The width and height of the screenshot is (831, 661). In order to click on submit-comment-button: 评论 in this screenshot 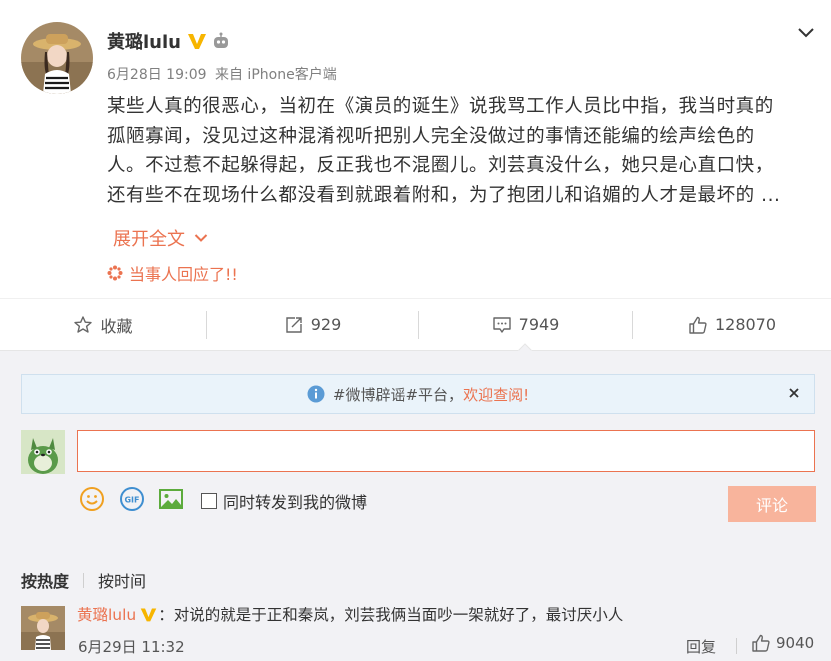, I will do `click(772, 504)`.